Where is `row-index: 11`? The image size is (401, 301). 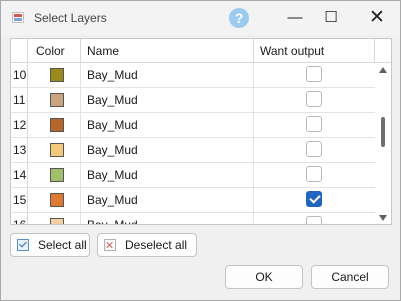 row-index: 11 is located at coordinates (19, 100).